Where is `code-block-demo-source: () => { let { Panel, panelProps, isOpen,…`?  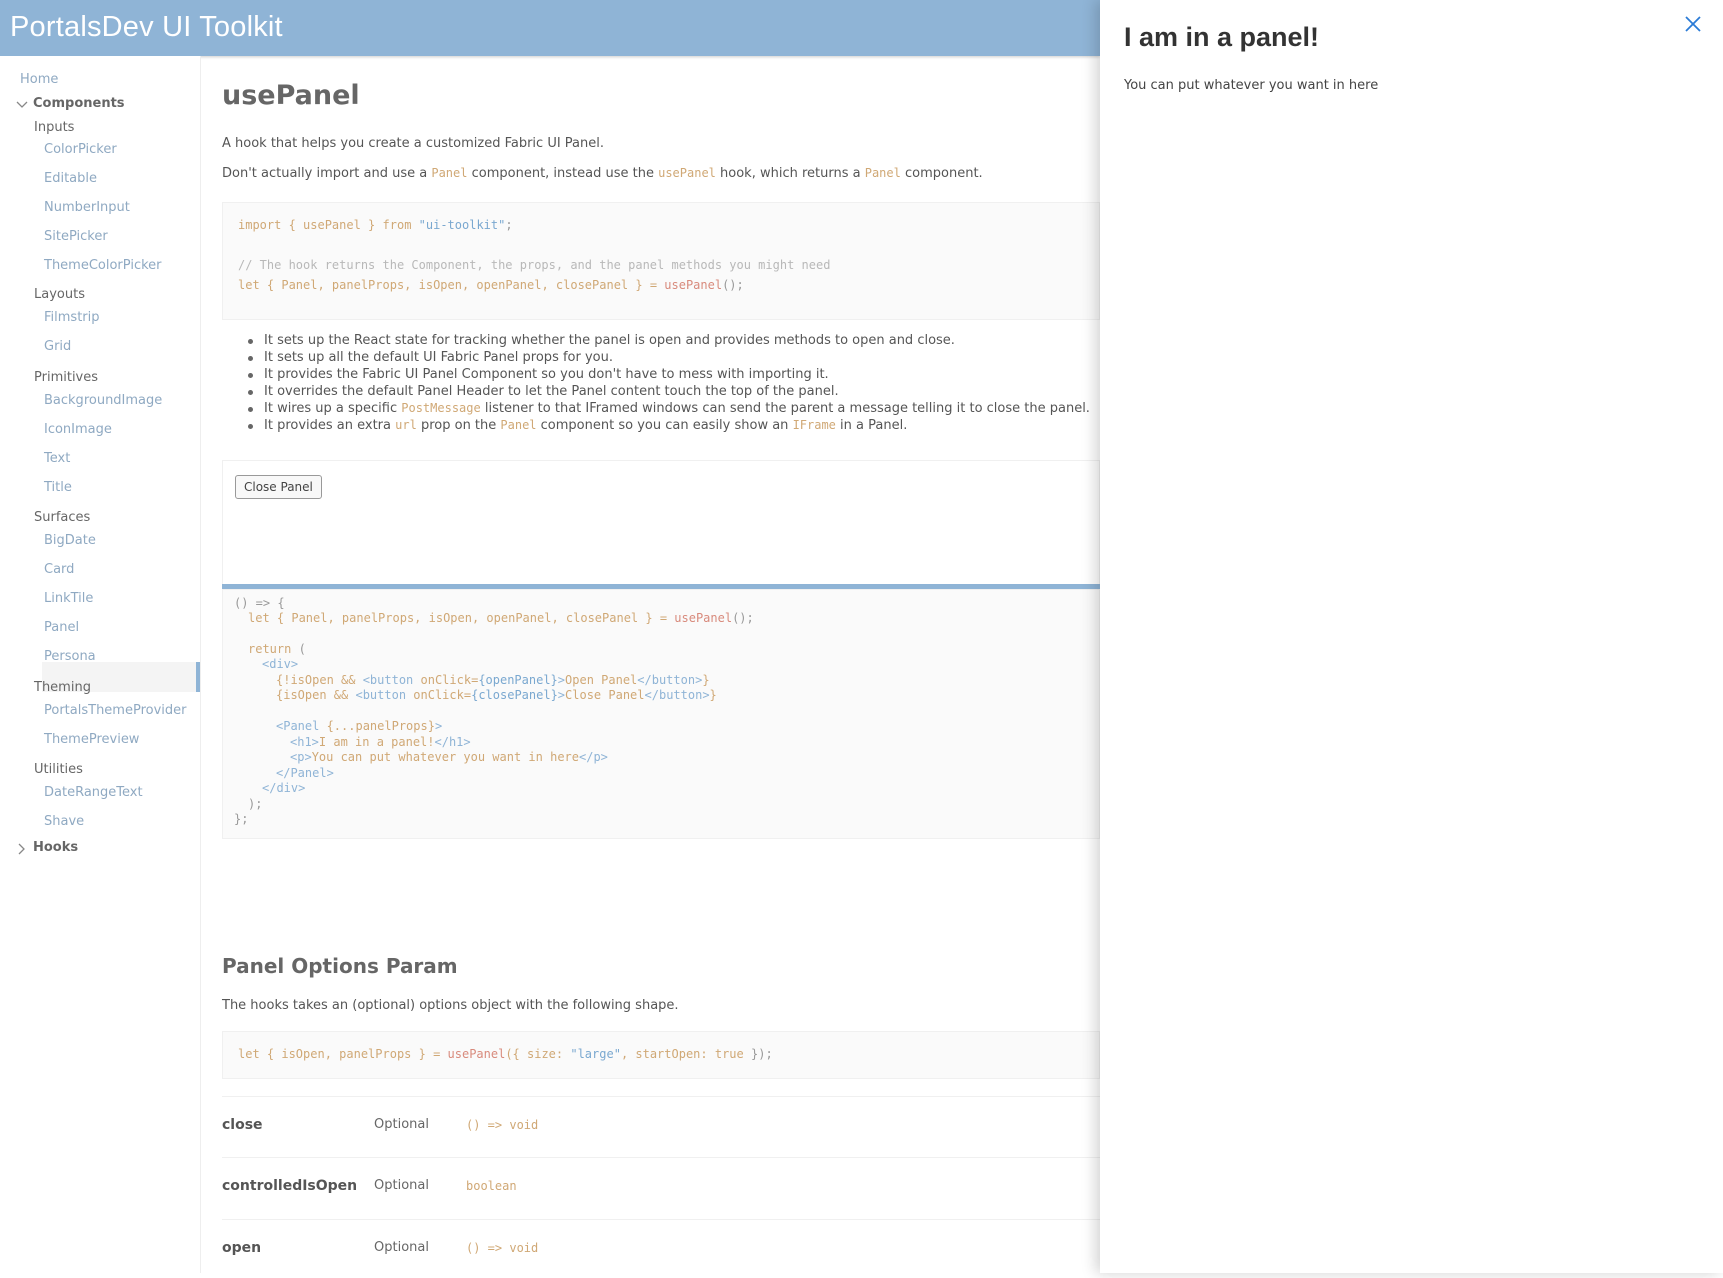 code-block-demo-source: () => { let { Panel, panelProps, isOpen,… is located at coordinates (661, 714).